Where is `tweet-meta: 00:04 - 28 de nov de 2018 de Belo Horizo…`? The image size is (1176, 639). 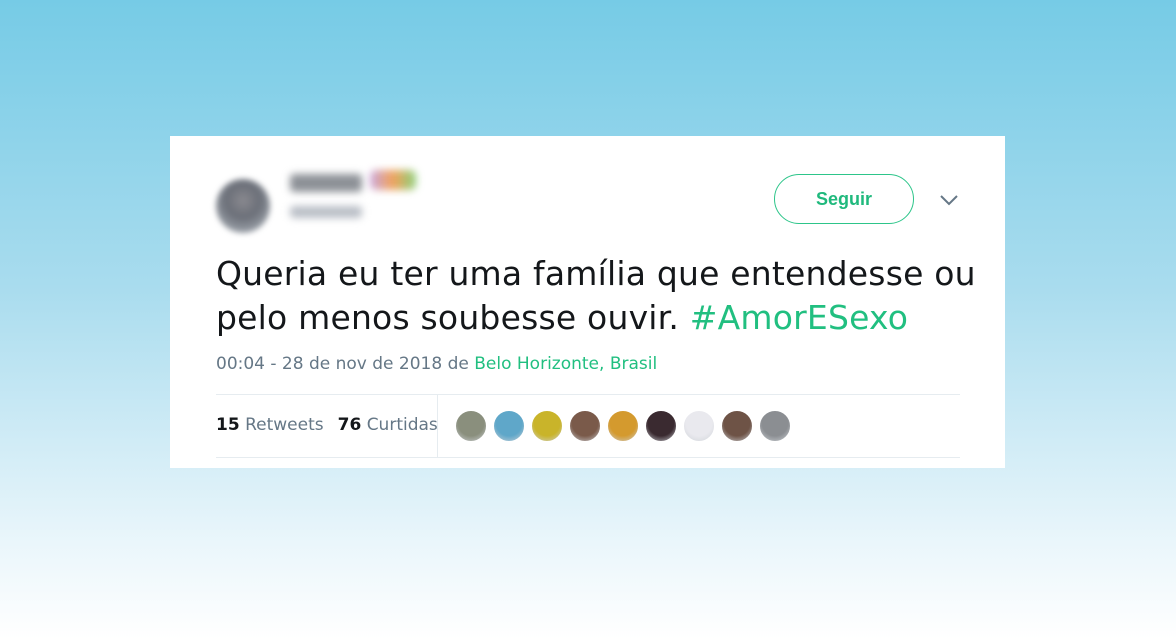 tweet-meta: 00:04 - 28 de nov de 2018 de Belo Horizo… is located at coordinates (436, 364).